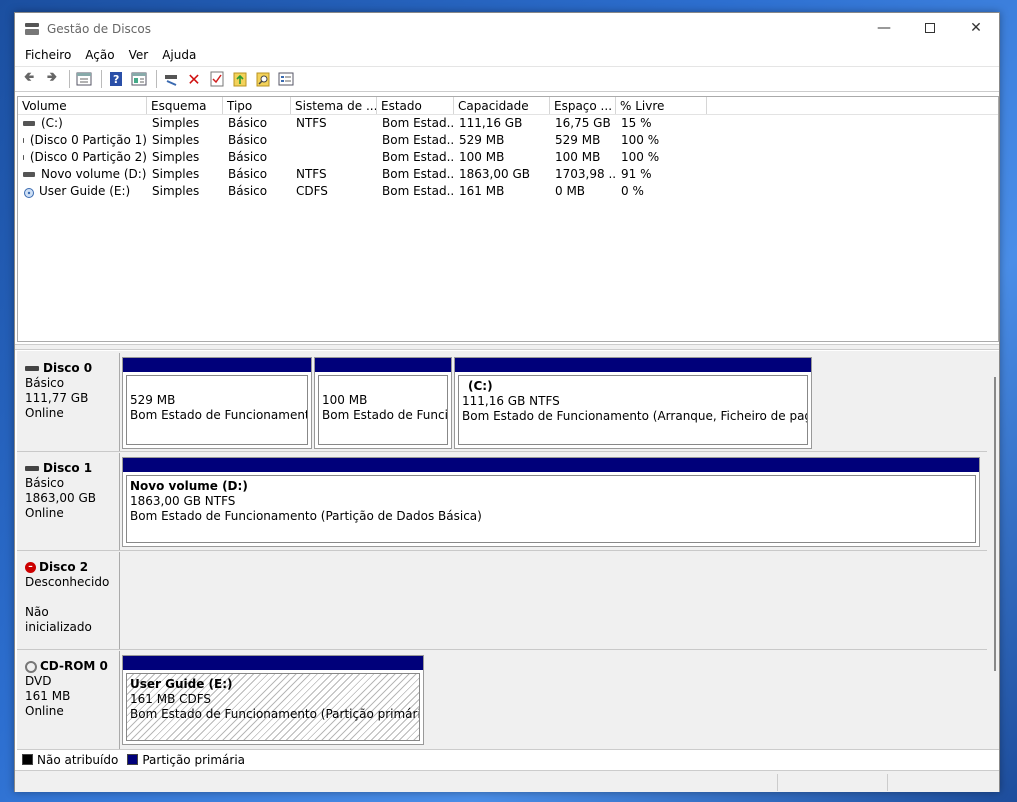 The image size is (1017, 802). Describe the element at coordinates (415, 105) in the screenshot. I see `column-header-estado: Estado` at that location.